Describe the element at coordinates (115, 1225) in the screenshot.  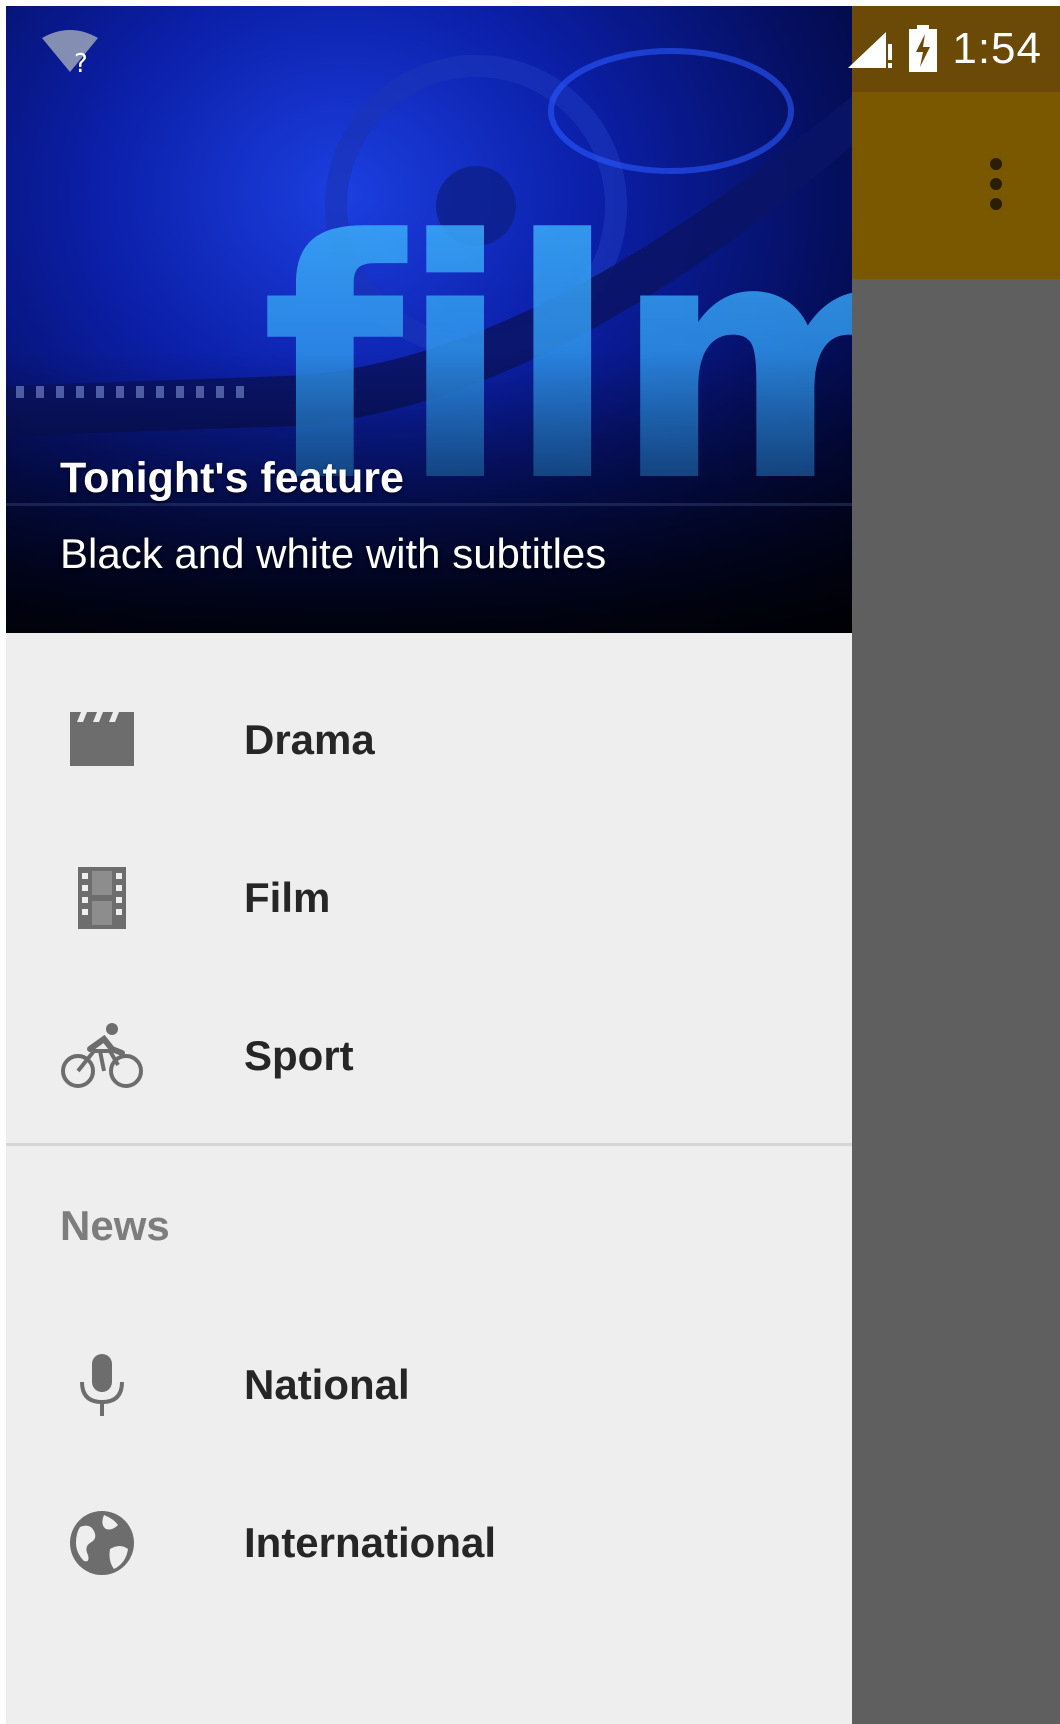
I see `section-header-news: News` at that location.